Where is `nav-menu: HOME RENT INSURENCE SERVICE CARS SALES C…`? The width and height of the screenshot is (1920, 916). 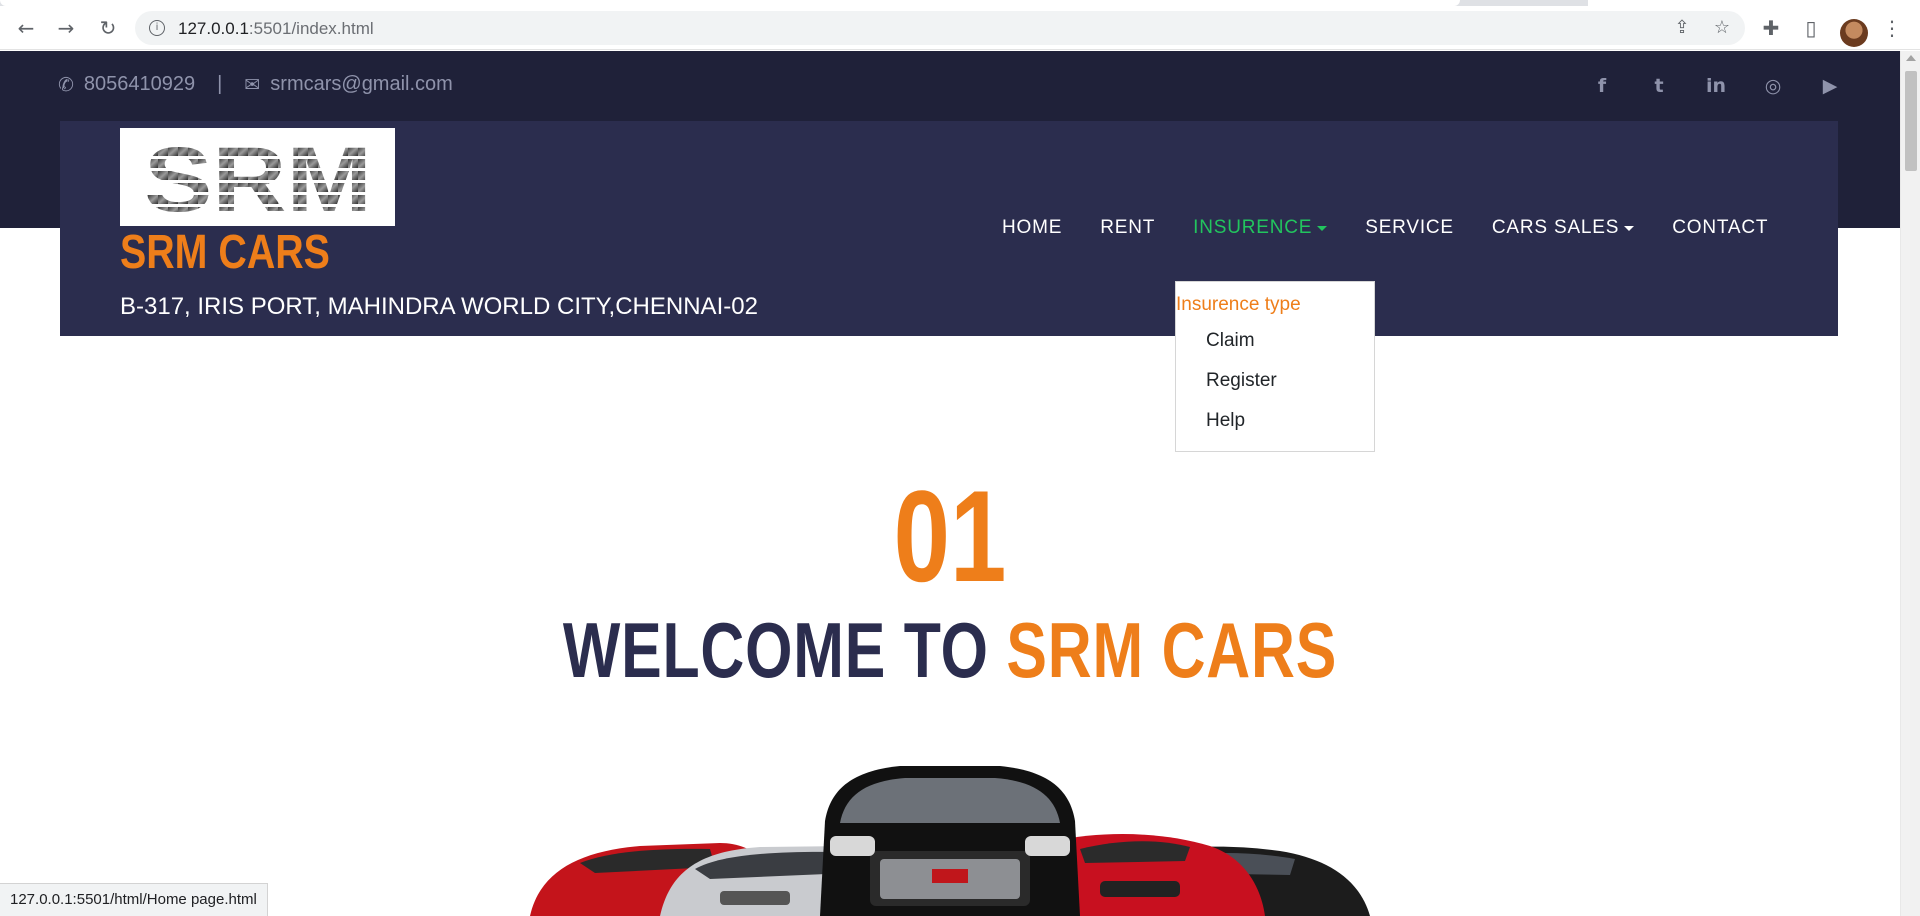
nav-menu: HOME RENT INSURENCE SERVICE CARS SALES C… is located at coordinates (1404, 228).